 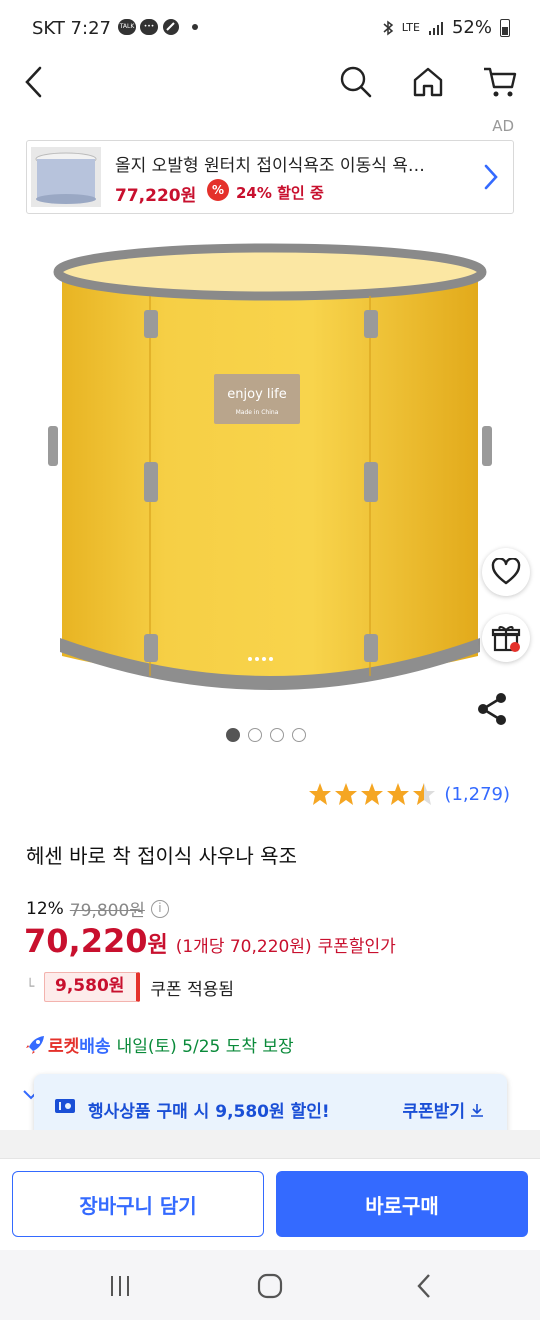 What do you see at coordinates (388, 27) in the screenshot?
I see `bluetooth-icon` at bounding box center [388, 27].